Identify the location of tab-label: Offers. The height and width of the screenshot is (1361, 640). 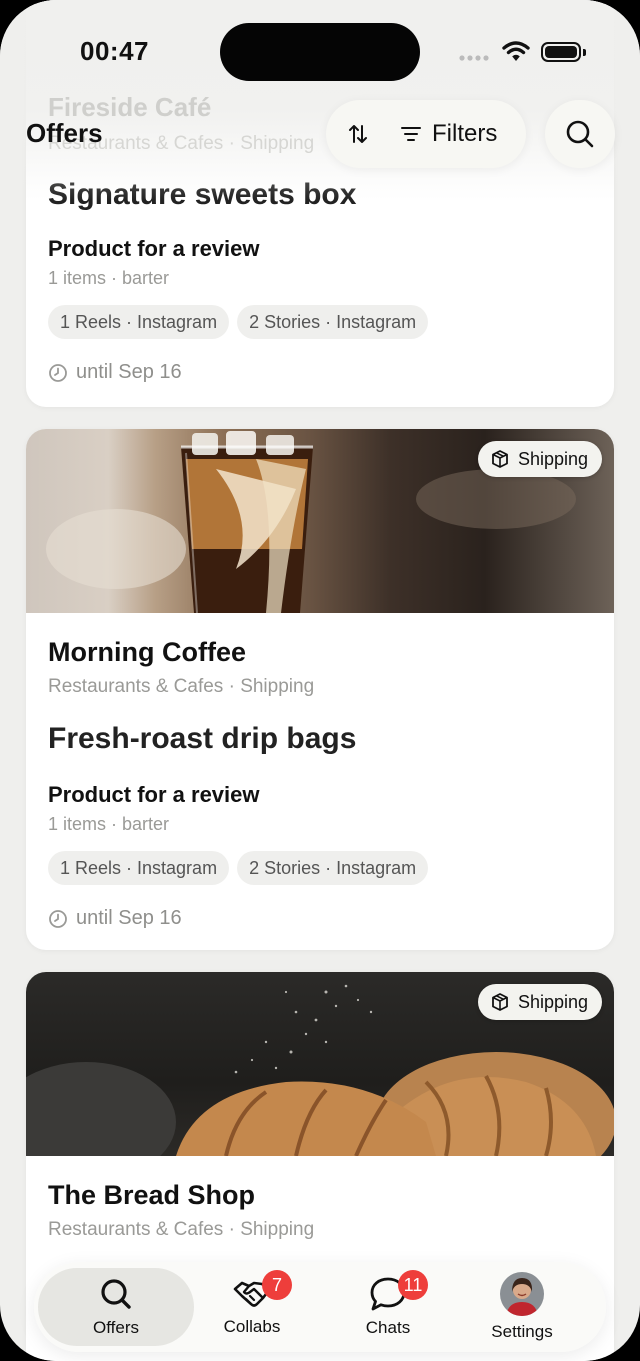
(116, 1327).